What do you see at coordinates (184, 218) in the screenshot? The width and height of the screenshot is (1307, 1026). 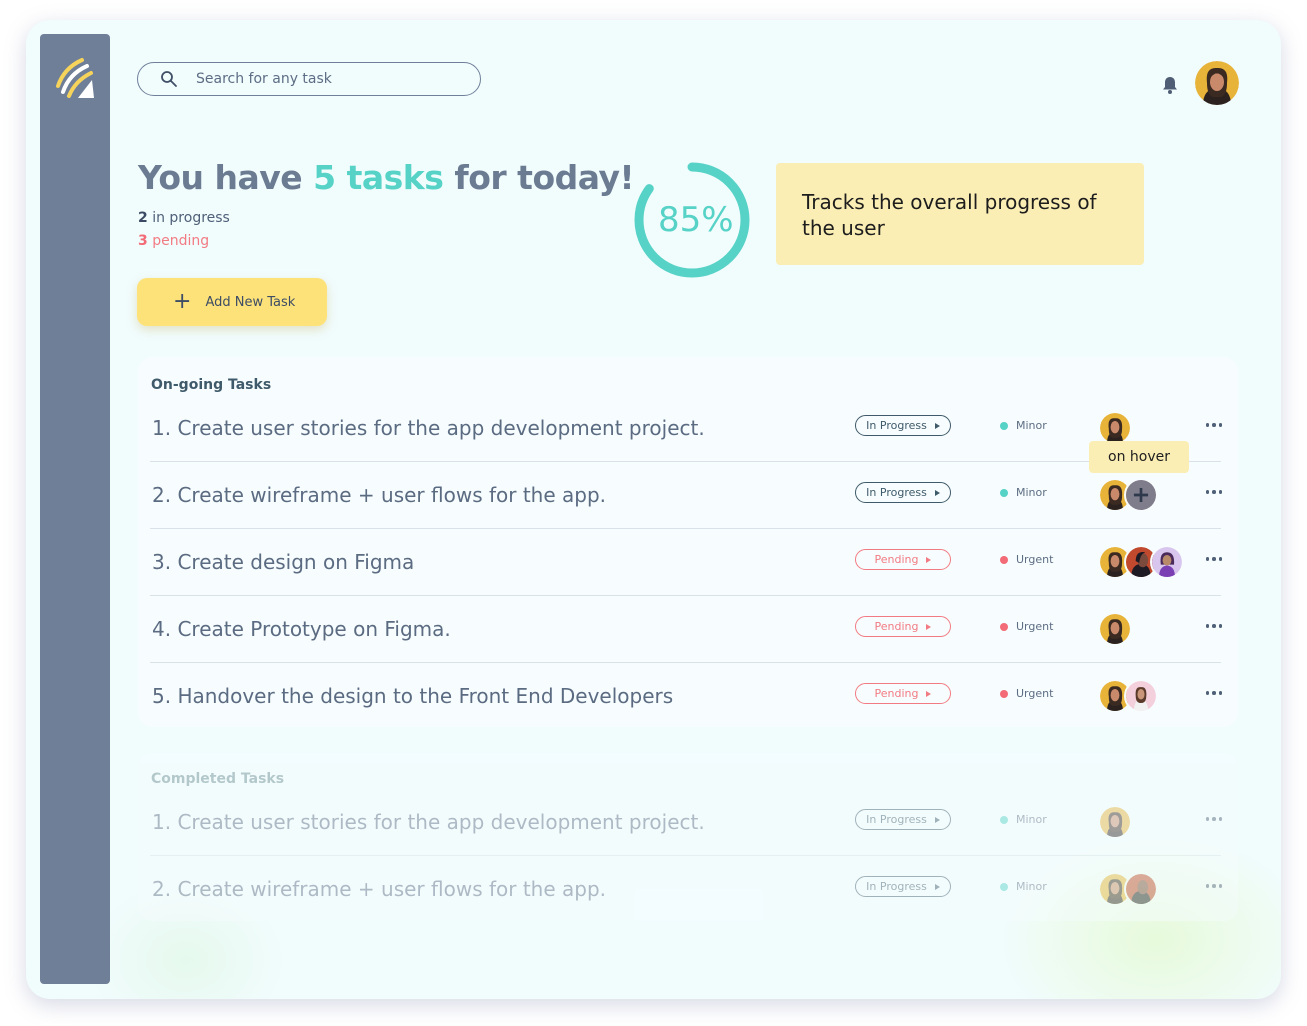 I see `in-progress-stat: 2 in progress` at bounding box center [184, 218].